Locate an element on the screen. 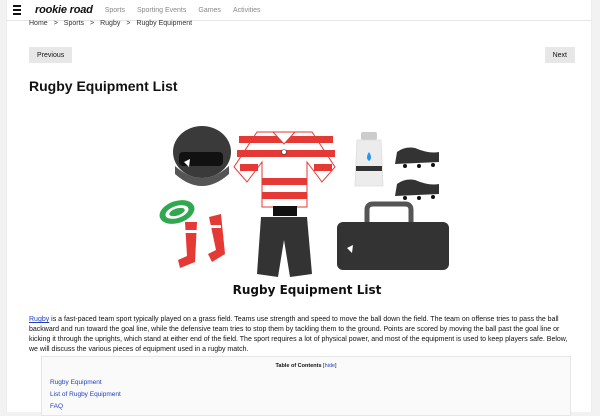  toc-item: List of Rugby Equipment is located at coordinates (85, 394).